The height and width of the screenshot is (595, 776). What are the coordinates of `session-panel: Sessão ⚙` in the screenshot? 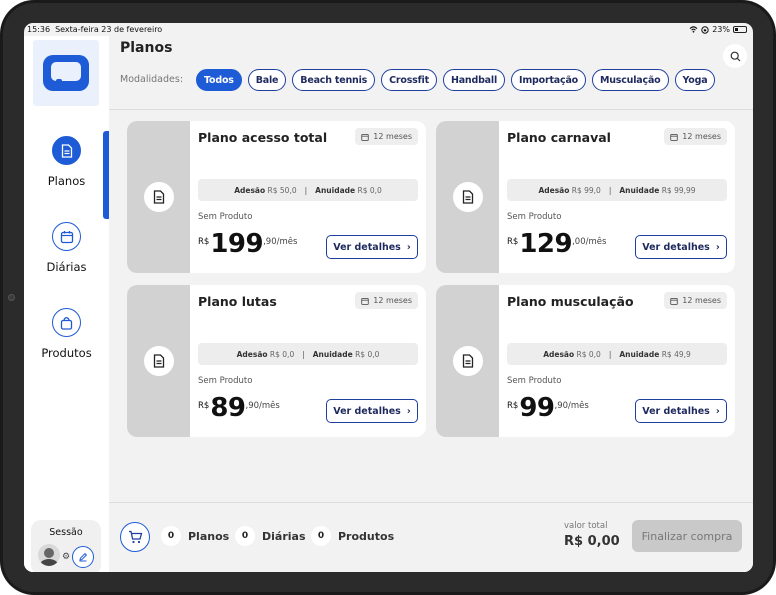 It's located at (66, 546).